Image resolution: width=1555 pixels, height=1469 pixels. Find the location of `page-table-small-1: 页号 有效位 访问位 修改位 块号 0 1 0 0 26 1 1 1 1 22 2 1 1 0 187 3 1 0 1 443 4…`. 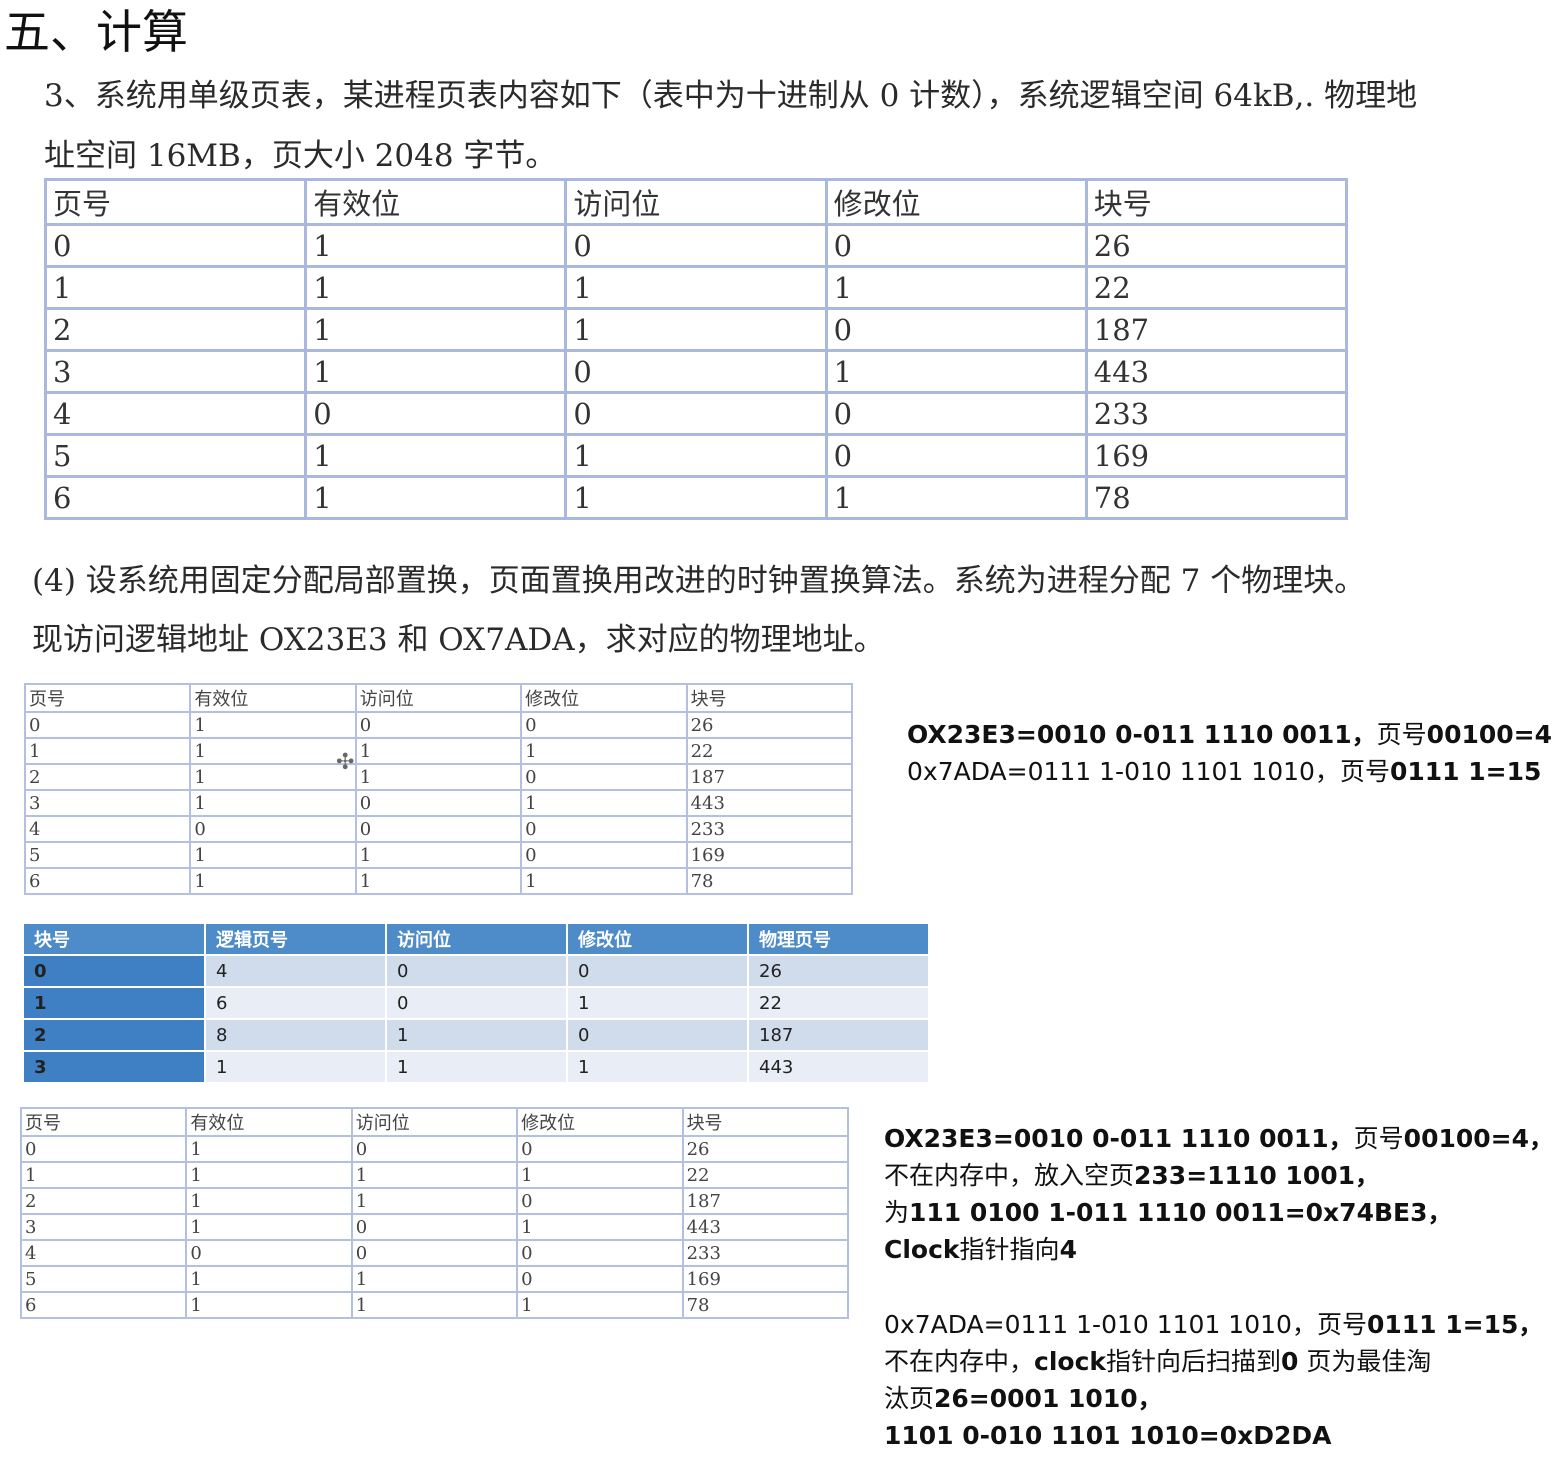

page-table-small-1: 页号 有效位 访问位 修改位 块号 0 1 0 0 26 1 1 1 1 22 2 1 1 0 187 3 1 0 1 443 4… is located at coordinates (438, 789).